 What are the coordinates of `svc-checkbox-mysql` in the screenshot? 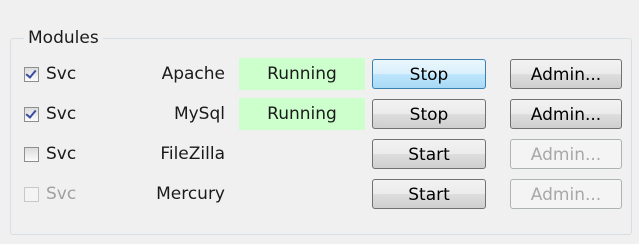 It's located at (31, 114).